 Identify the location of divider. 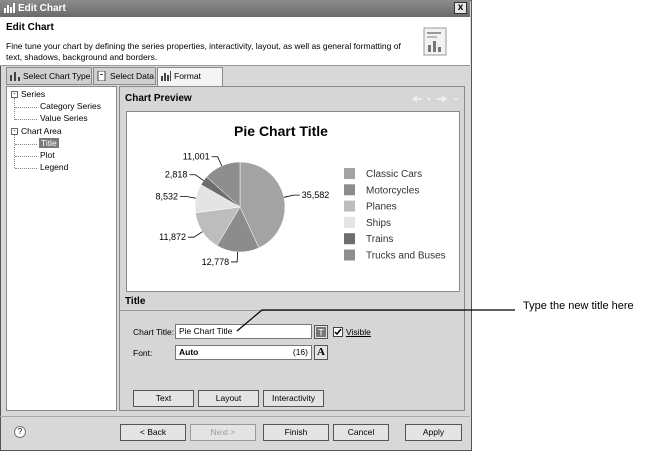
(292, 310).